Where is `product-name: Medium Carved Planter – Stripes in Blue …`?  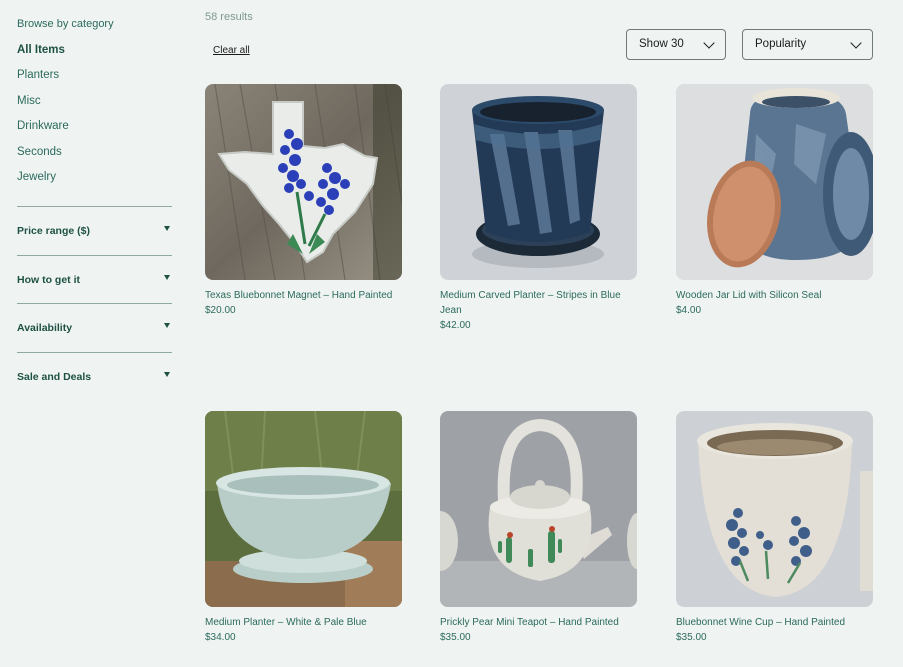 product-name: Medium Carved Planter – Stripes in Blue … is located at coordinates (538, 303).